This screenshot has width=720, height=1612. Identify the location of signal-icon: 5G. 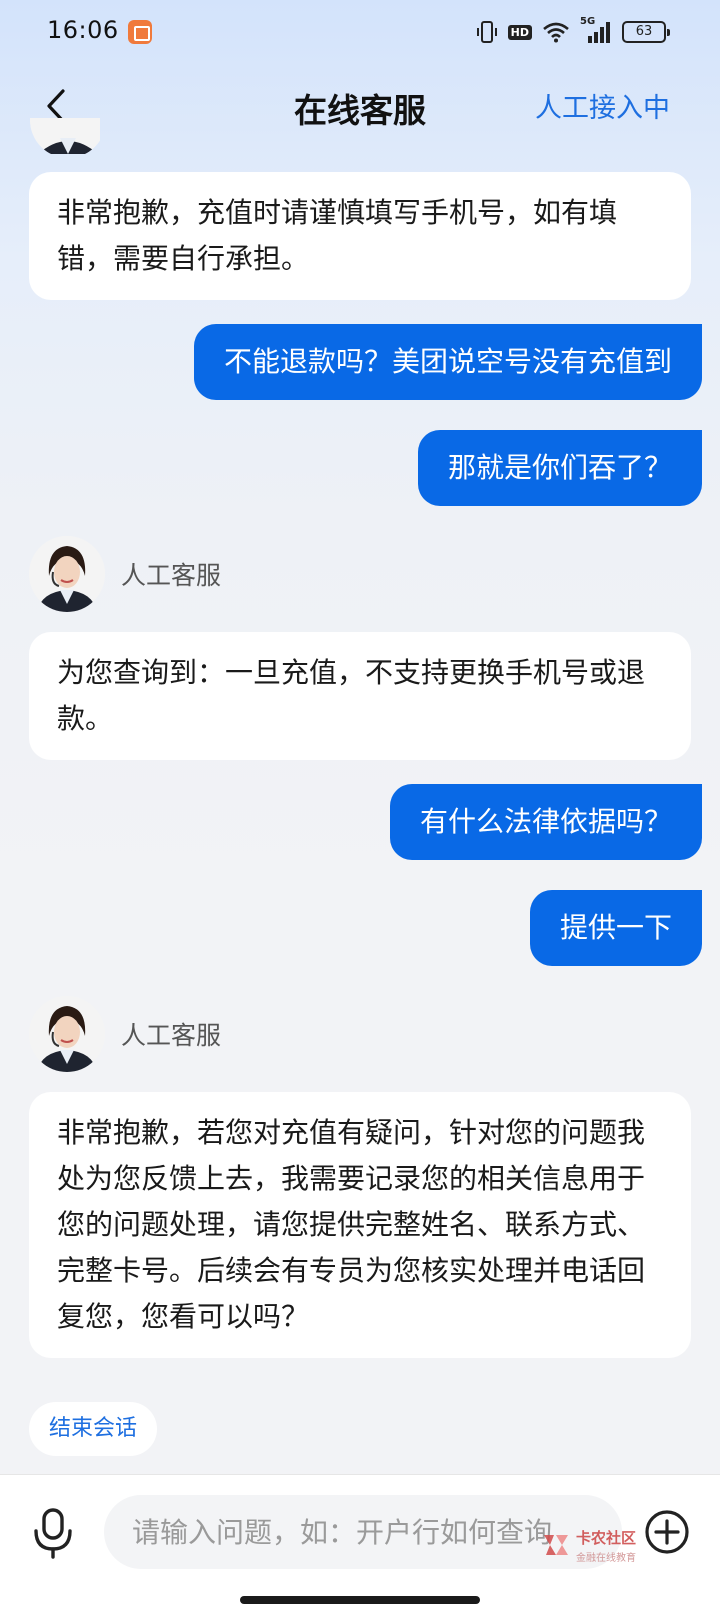
(596, 30).